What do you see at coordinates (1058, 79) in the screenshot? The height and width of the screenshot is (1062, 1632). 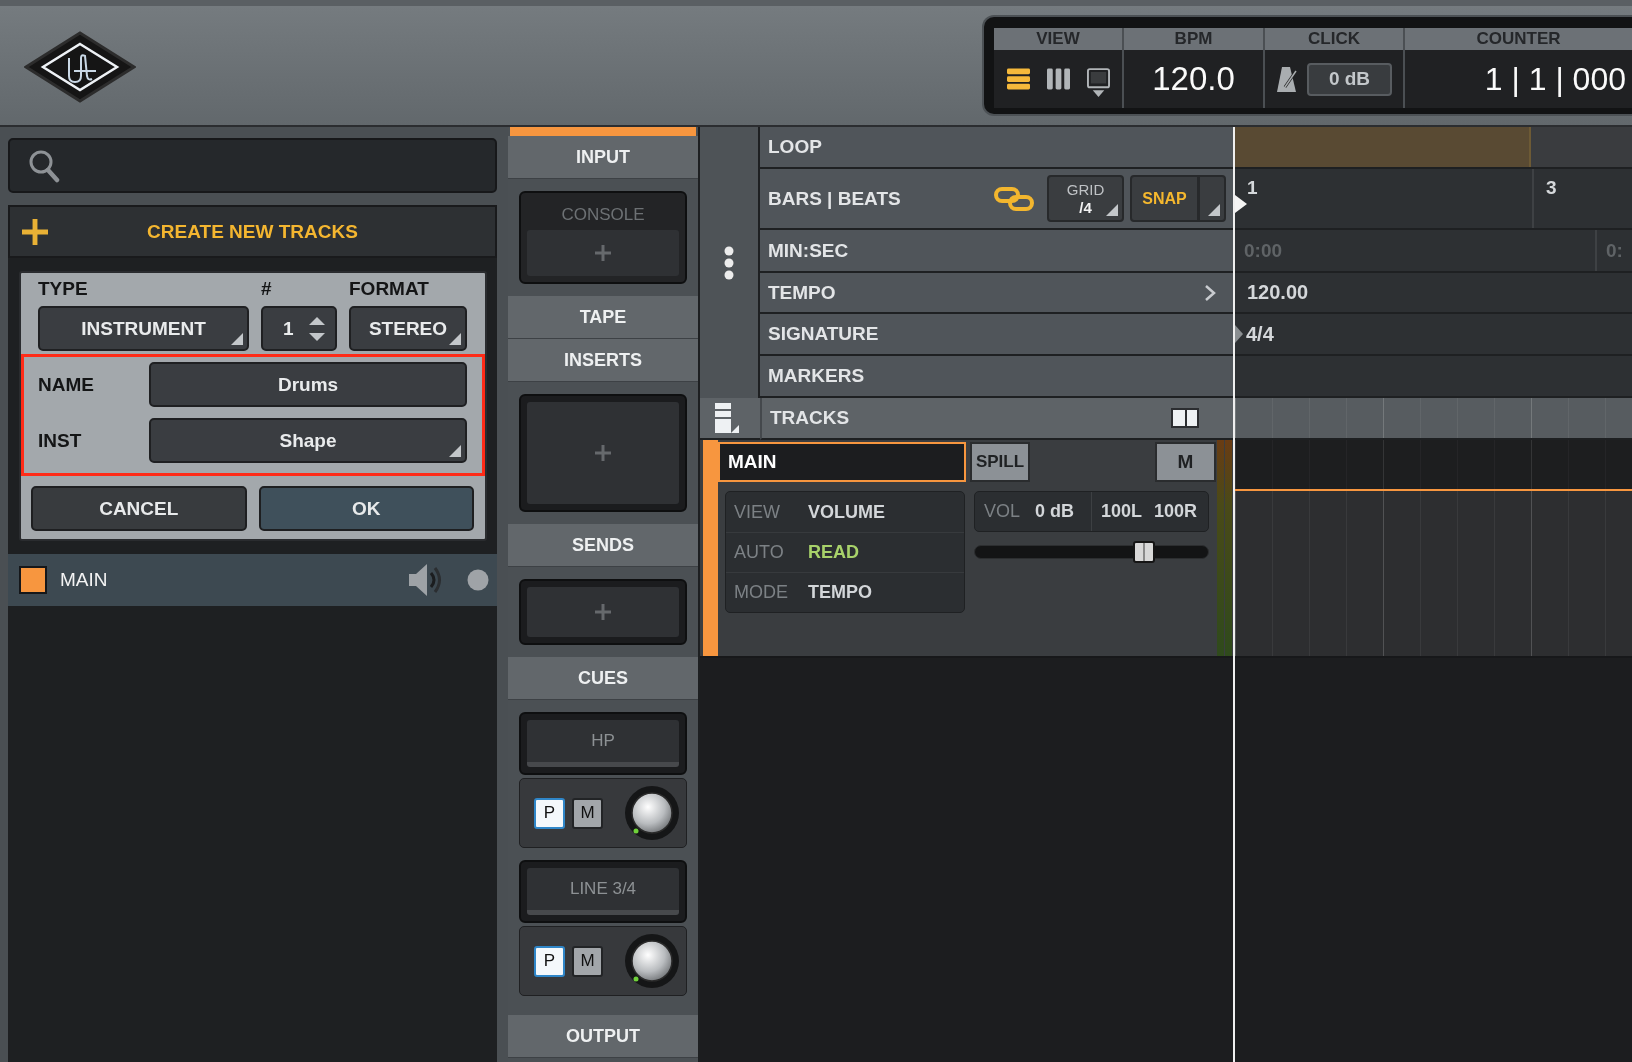 I see `columns-view-icon` at bounding box center [1058, 79].